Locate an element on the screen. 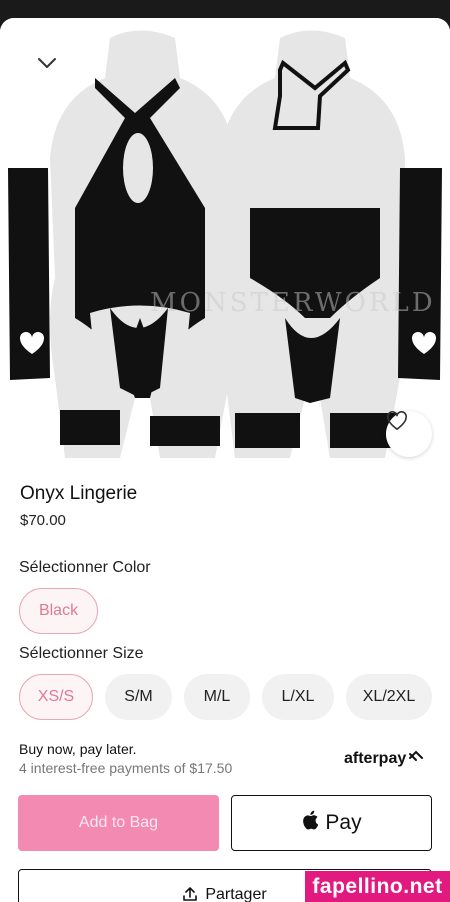 This screenshot has height=902, width=450. favorite-button is located at coordinates (409, 434).